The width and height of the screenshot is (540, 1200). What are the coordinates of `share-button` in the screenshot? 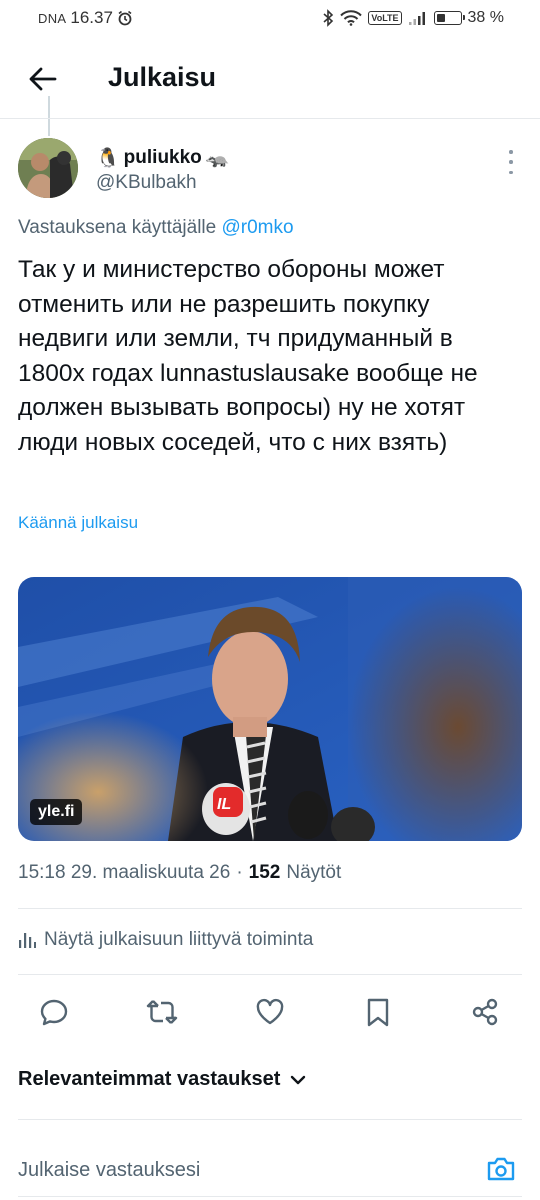 It's located at (485, 1012).